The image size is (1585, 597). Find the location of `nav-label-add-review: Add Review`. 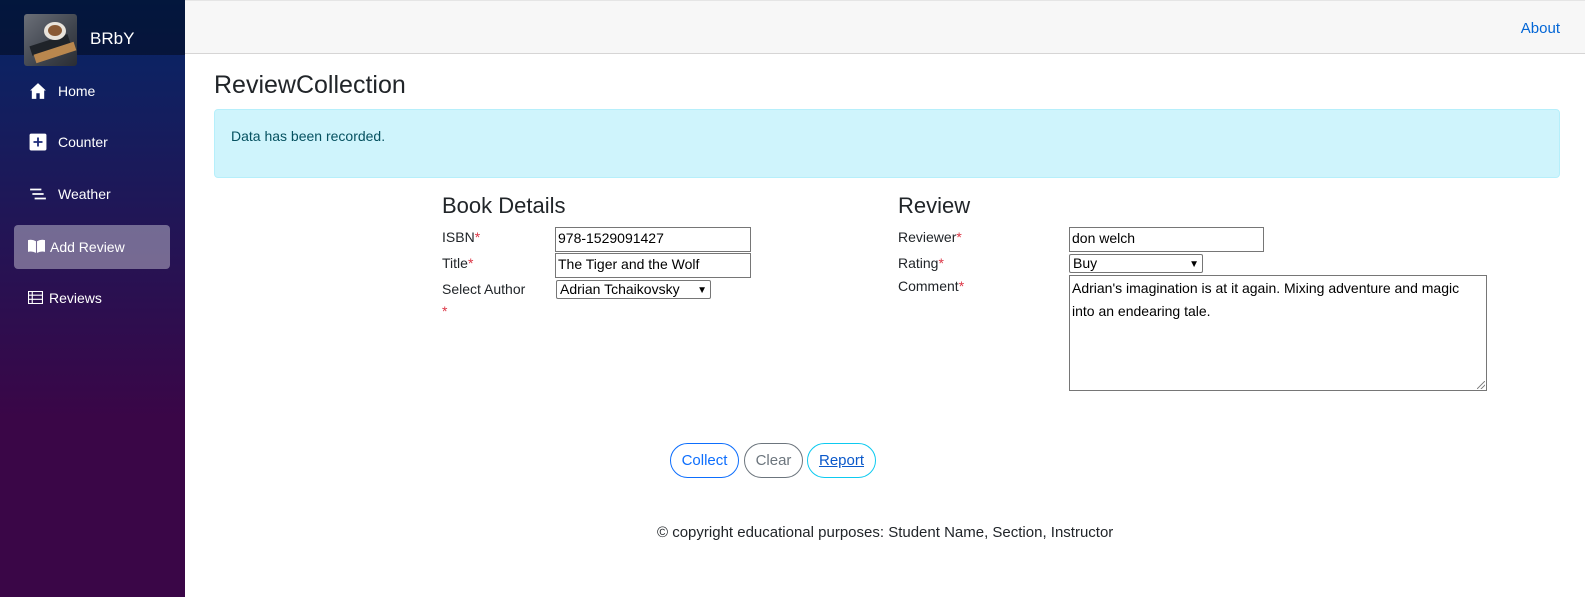

nav-label-add-review: Add Review is located at coordinates (87, 247).